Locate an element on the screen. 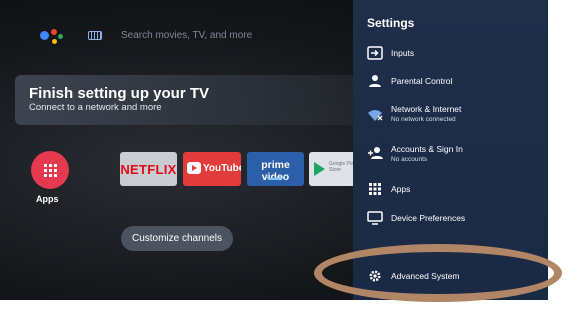 The height and width of the screenshot is (313, 571). settings-item-label: Accounts & Sign In is located at coordinates (427, 149).